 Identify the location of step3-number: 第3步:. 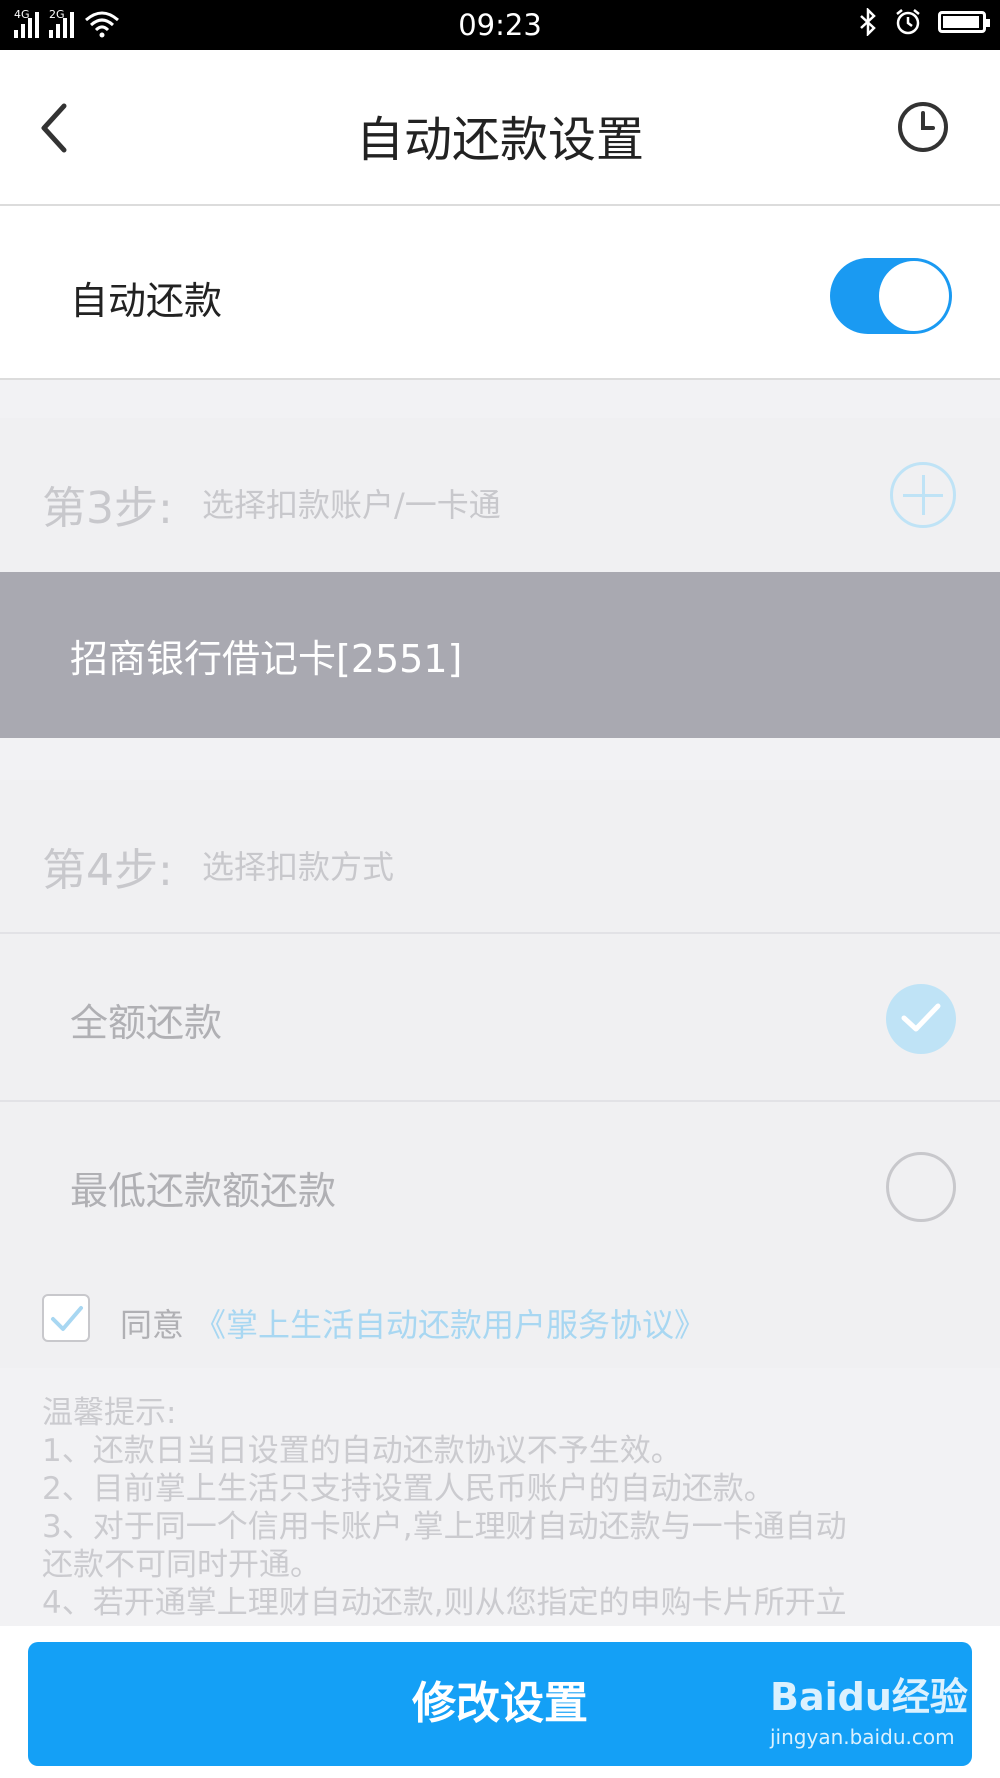
(107, 508).